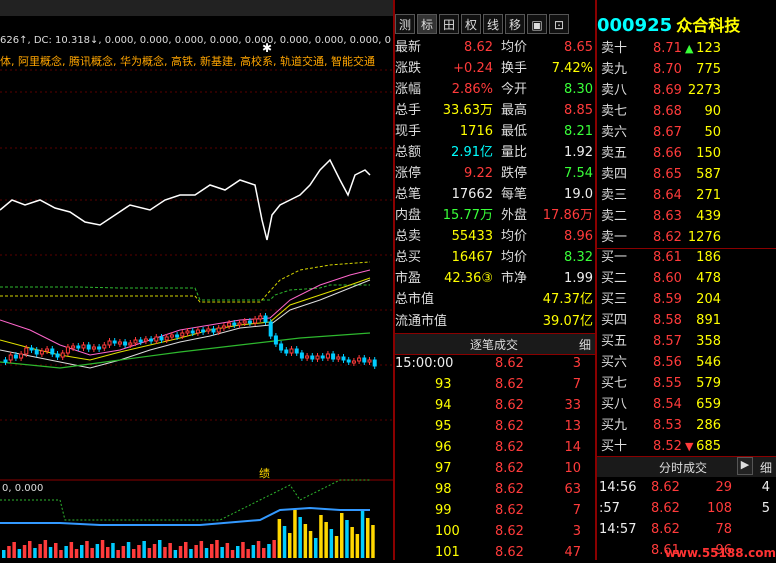 The height and width of the screenshot is (563, 776). What do you see at coordinates (614, 404) in the screenshot?
I see `buys-level-label: 买八` at bounding box center [614, 404].